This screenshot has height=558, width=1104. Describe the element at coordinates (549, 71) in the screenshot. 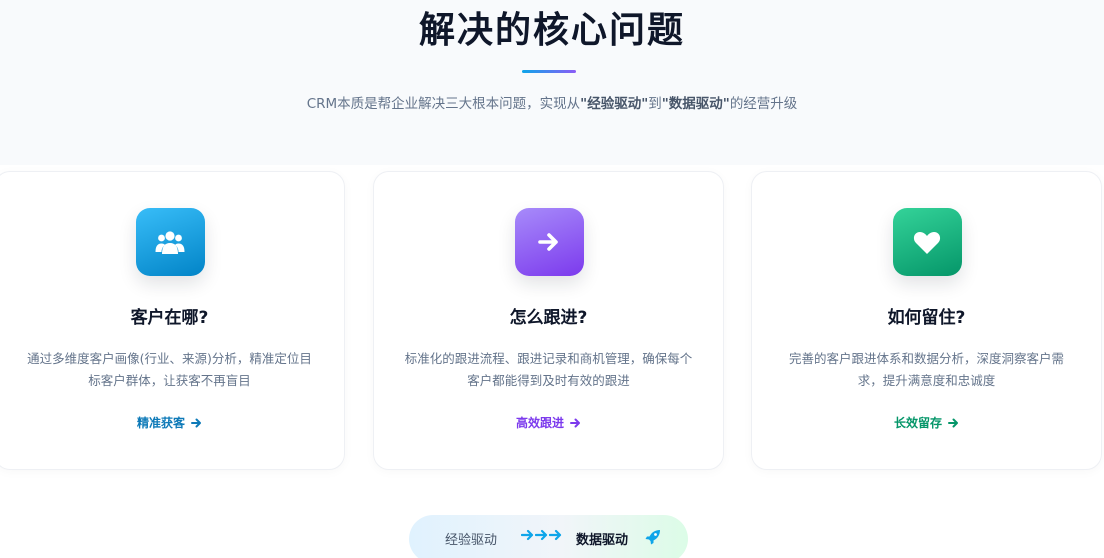

I see `title-underline` at that location.